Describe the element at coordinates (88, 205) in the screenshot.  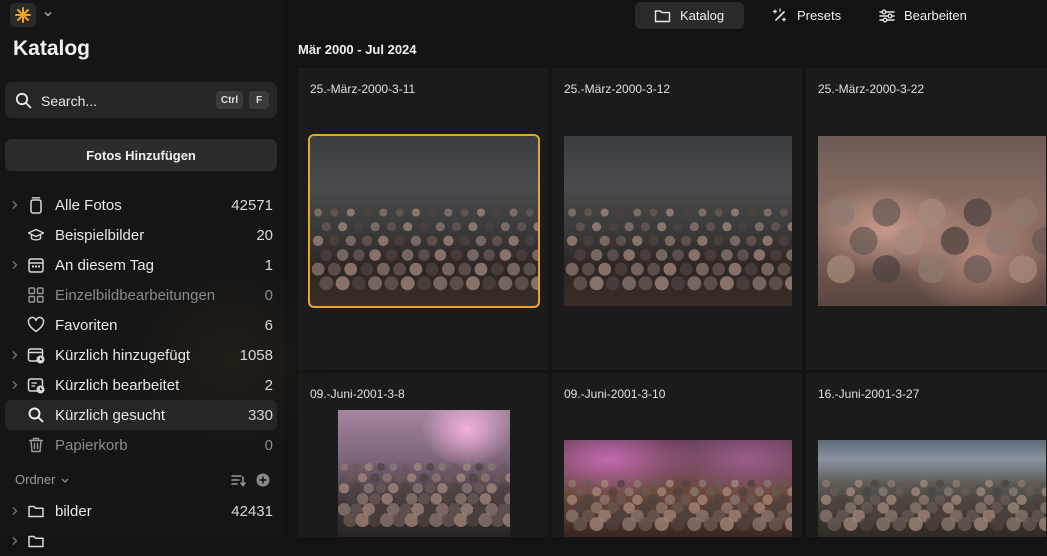
I see `sidebar-item-label: Alle Fotos` at that location.